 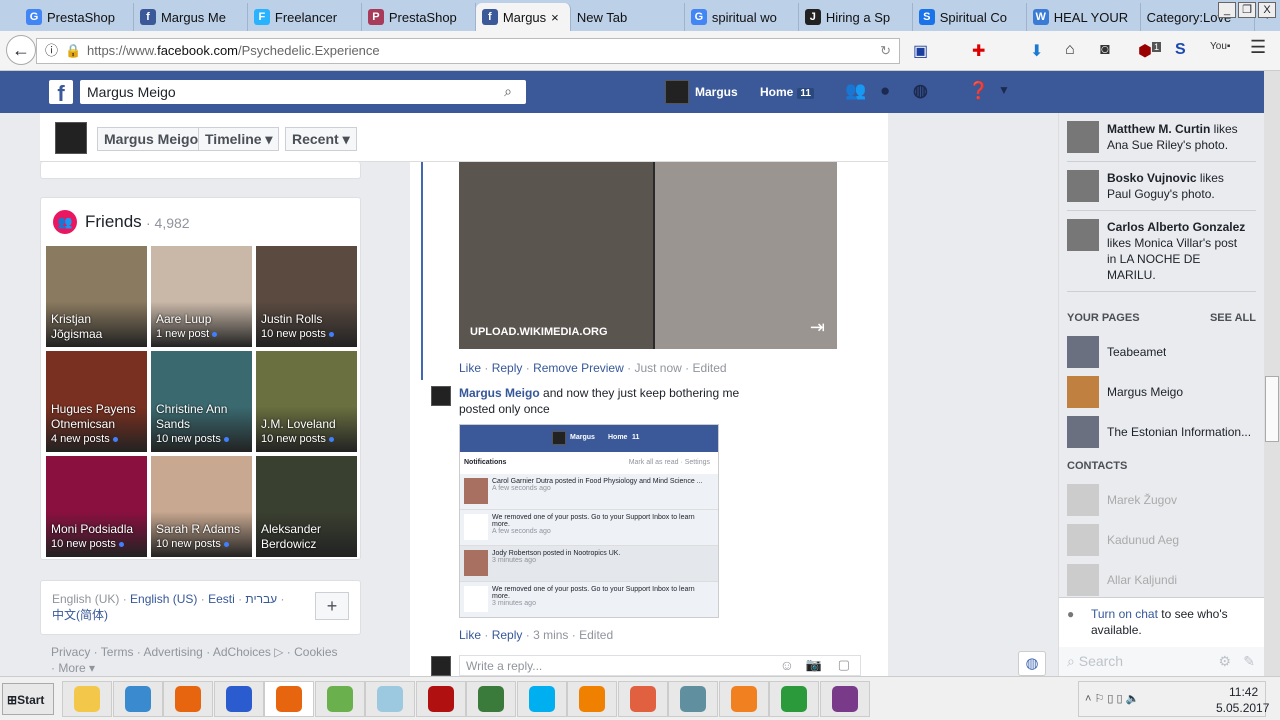 What do you see at coordinates (1161, 392) in the screenshot?
I see `page-item: Margus Meigo` at bounding box center [1161, 392].